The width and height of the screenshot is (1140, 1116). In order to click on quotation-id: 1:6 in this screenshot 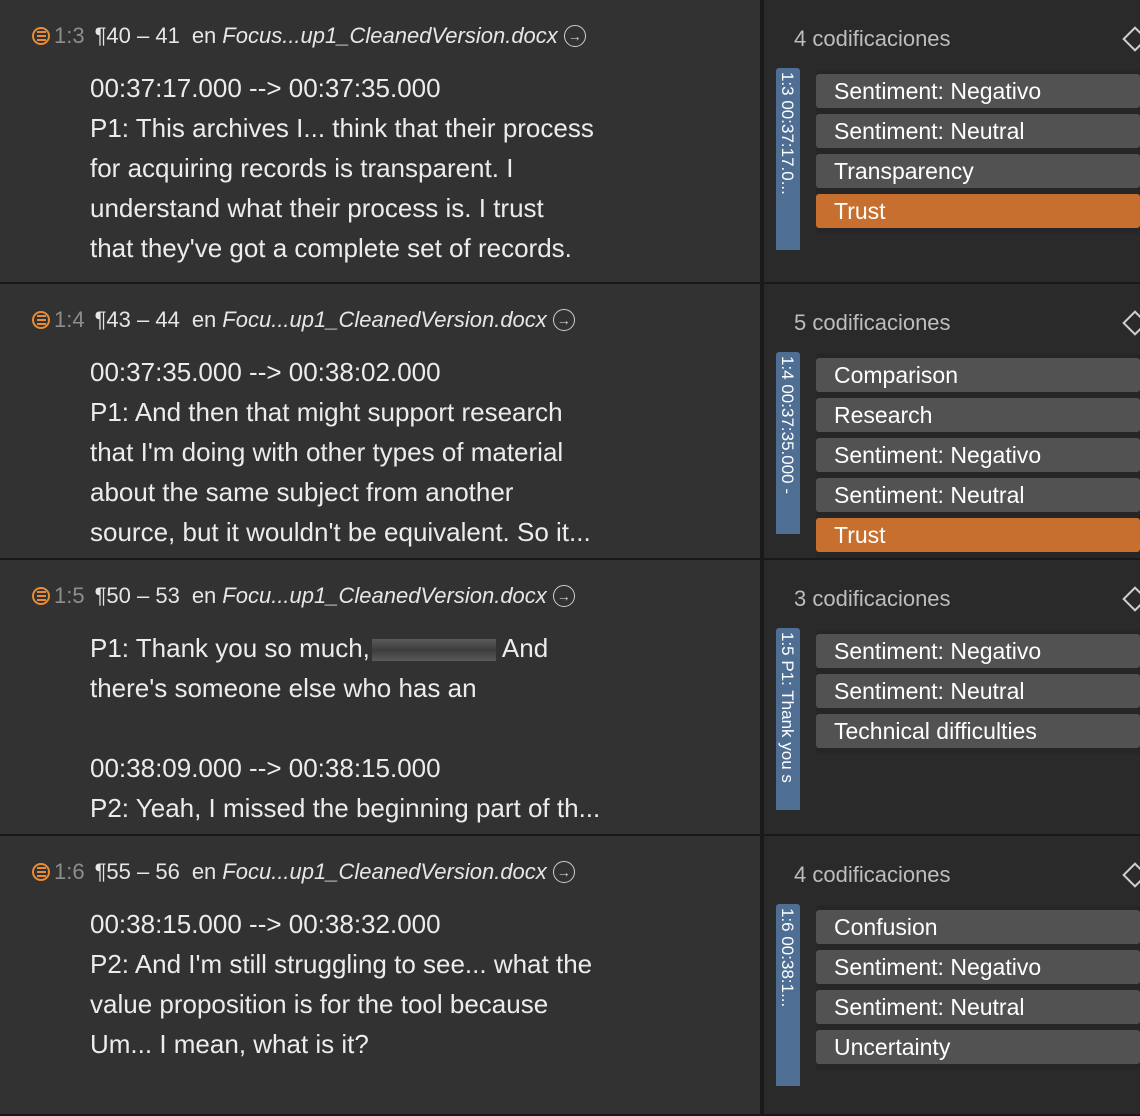, I will do `click(69, 871)`.